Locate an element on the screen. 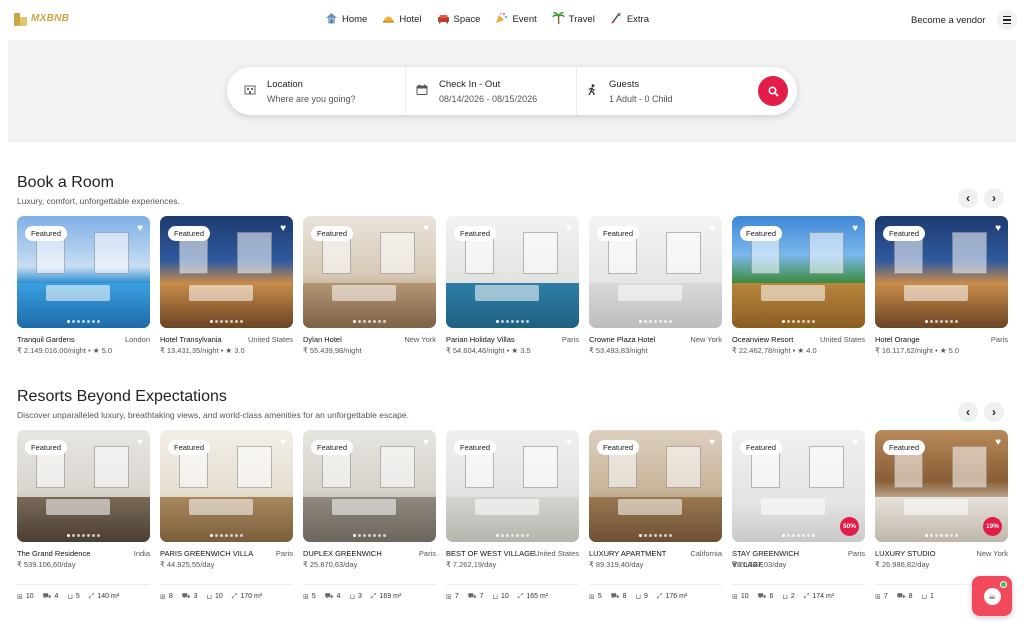  menu-item-hotel: Hotel is located at coordinates (402, 19).